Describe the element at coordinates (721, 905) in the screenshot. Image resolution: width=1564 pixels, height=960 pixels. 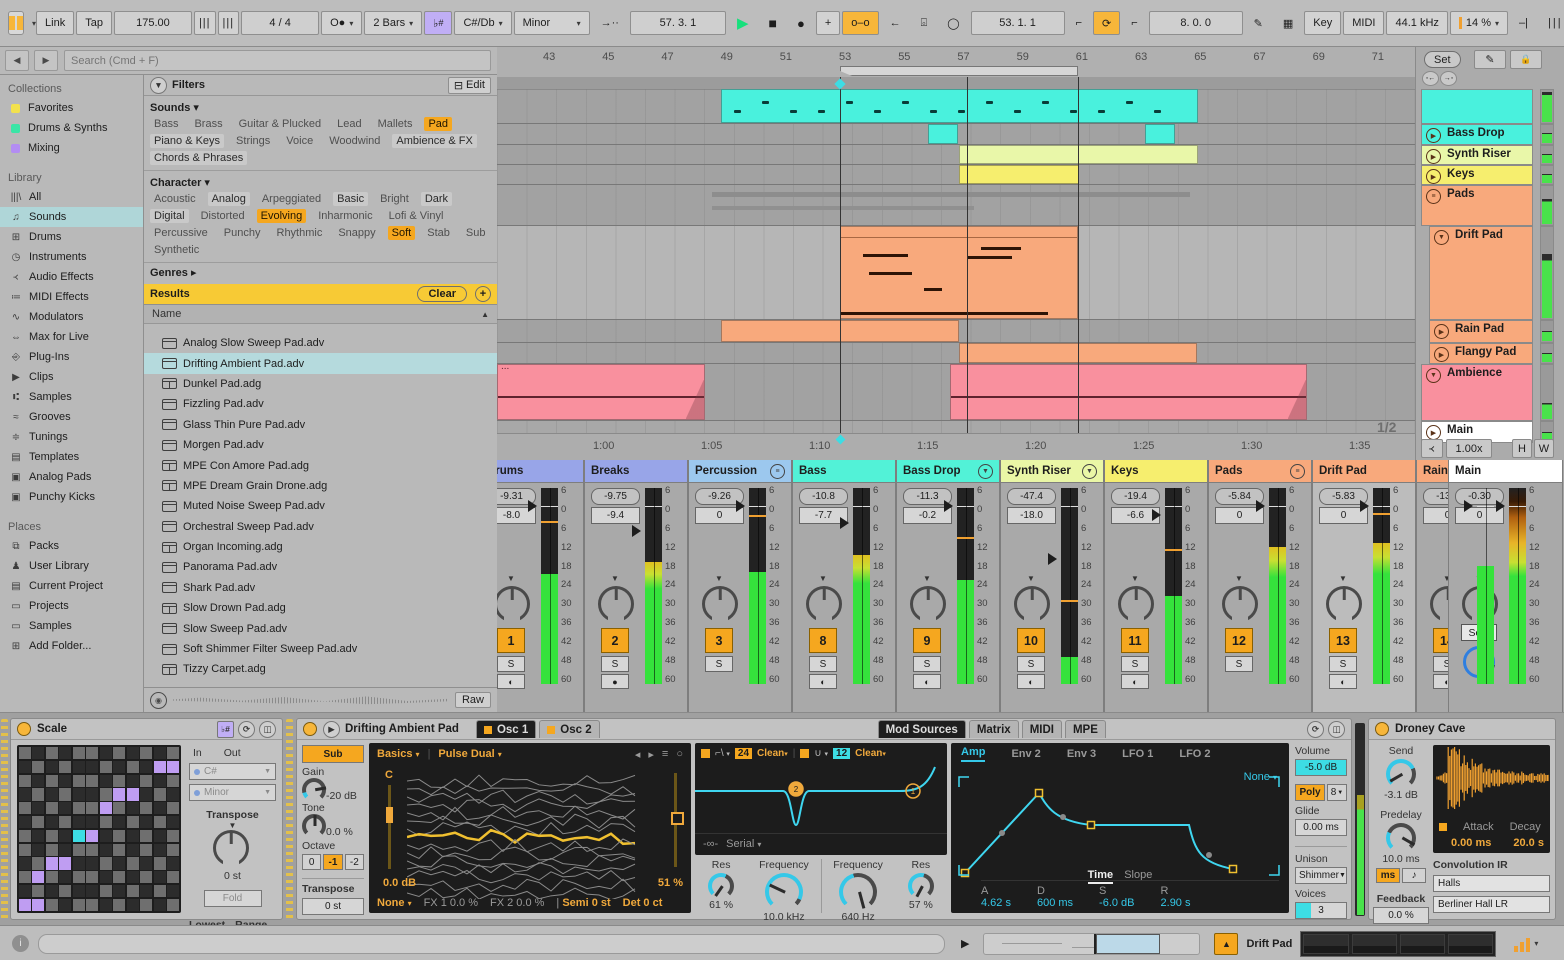
I see `res1-value: 61 %` at that location.